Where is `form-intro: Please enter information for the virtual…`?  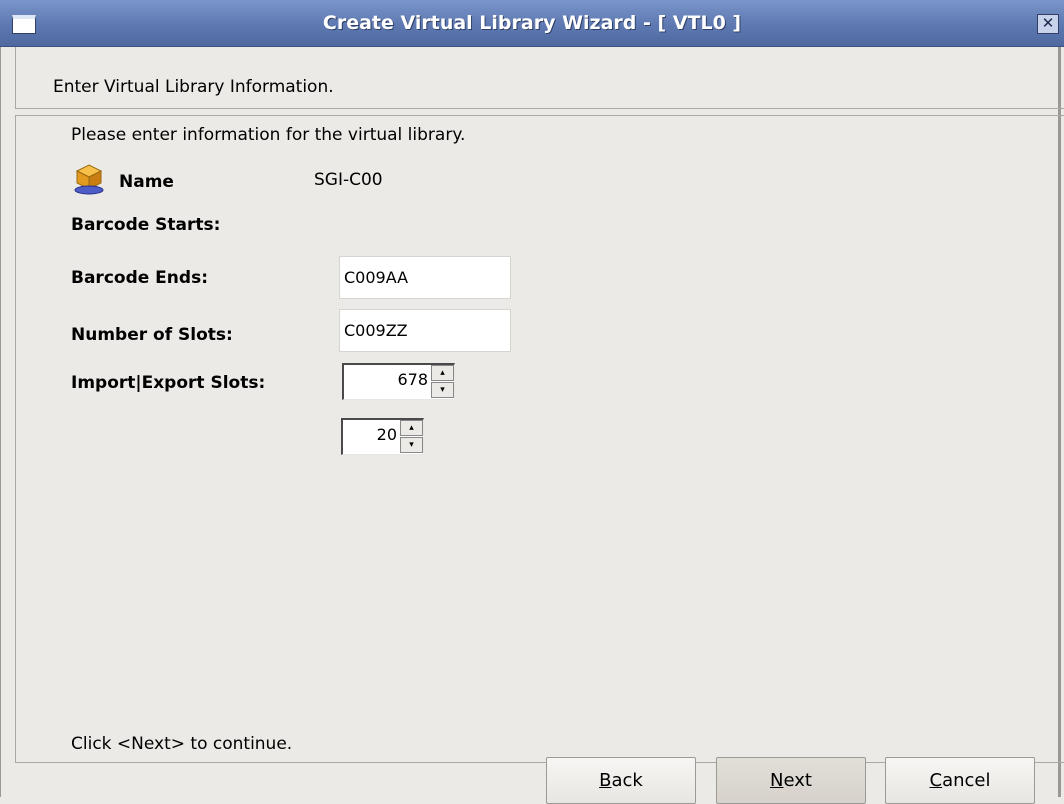 form-intro: Please enter information for the virtual… is located at coordinates (268, 135).